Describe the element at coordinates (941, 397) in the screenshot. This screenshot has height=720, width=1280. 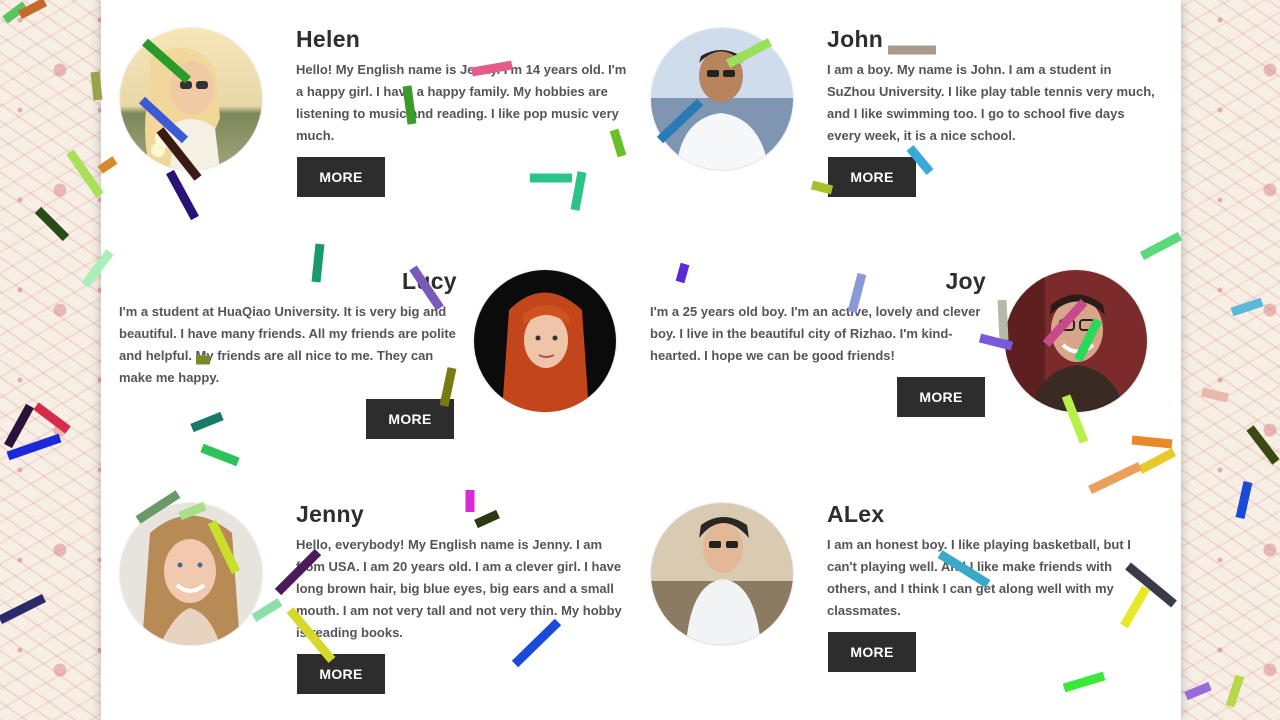
I see `more-button-joy: MORE` at that location.